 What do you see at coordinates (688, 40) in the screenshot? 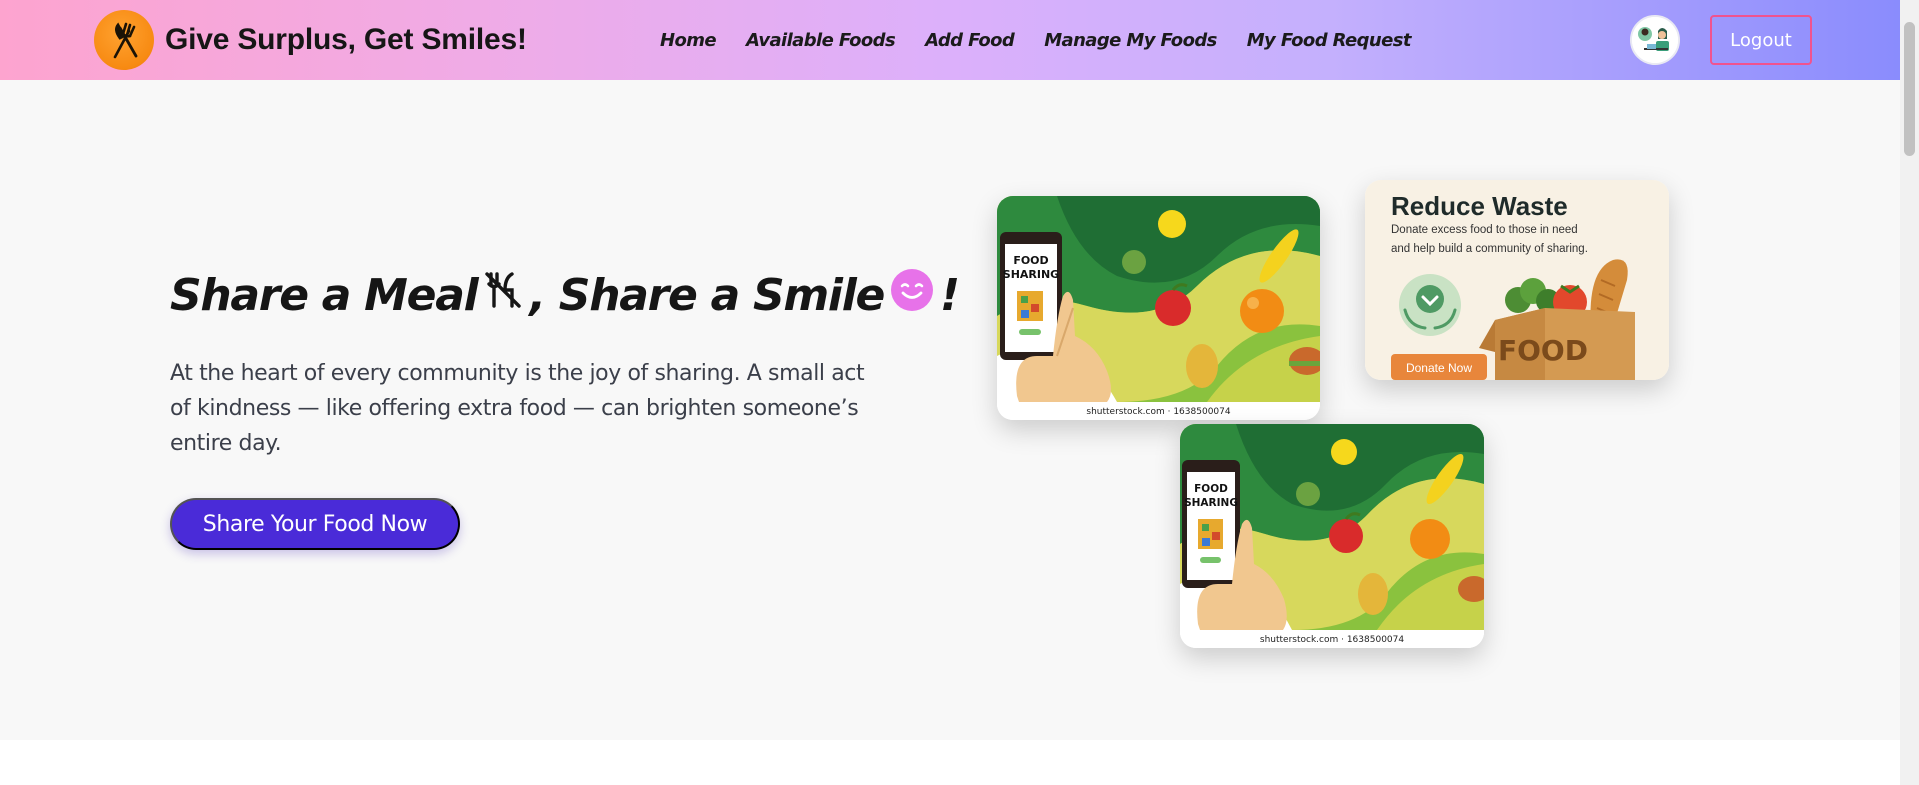
I see `nav-home: Home` at bounding box center [688, 40].